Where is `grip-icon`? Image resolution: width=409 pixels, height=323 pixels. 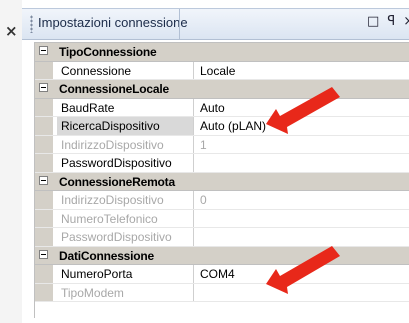 grip-icon is located at coordinates (31, 24).